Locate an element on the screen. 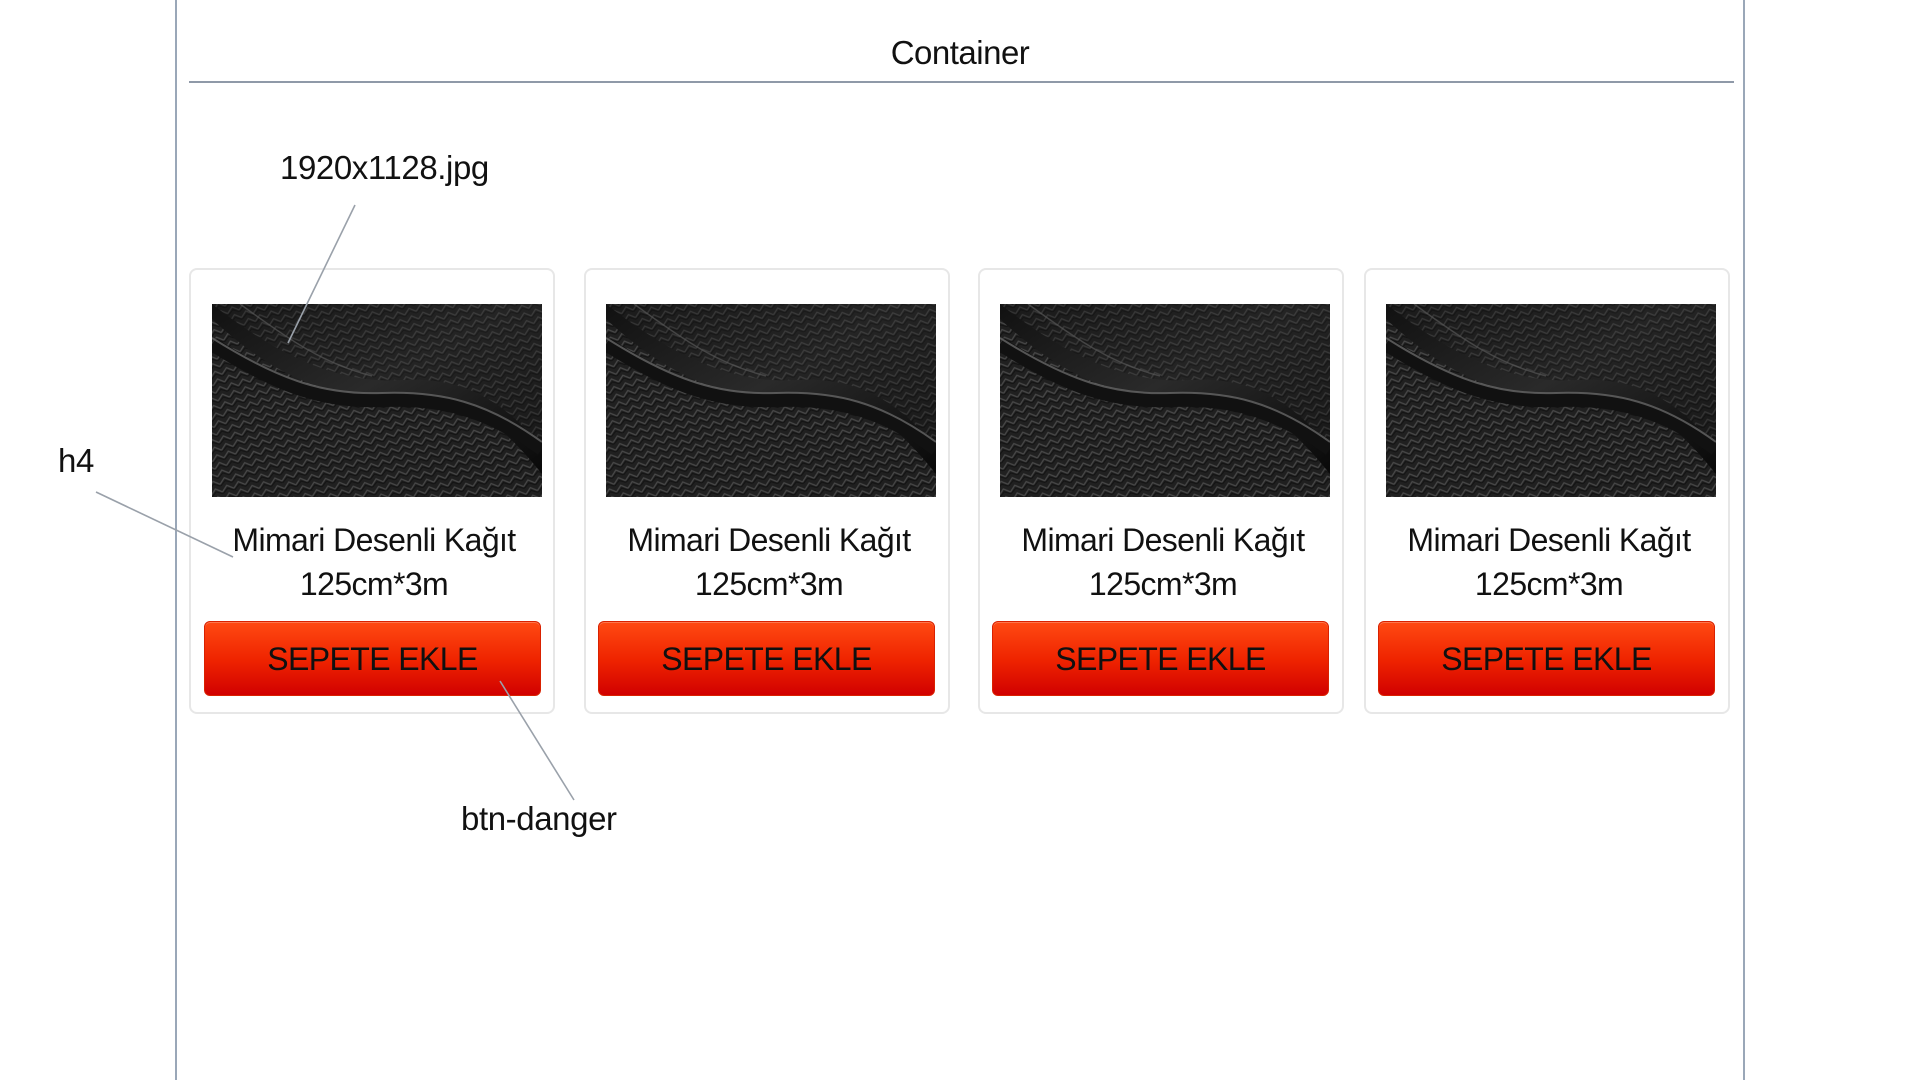 Image resolution: width=1920 pixels, height=1080 pixels. button-class-annotation: btn-danger is located at coordinates (539, 818).